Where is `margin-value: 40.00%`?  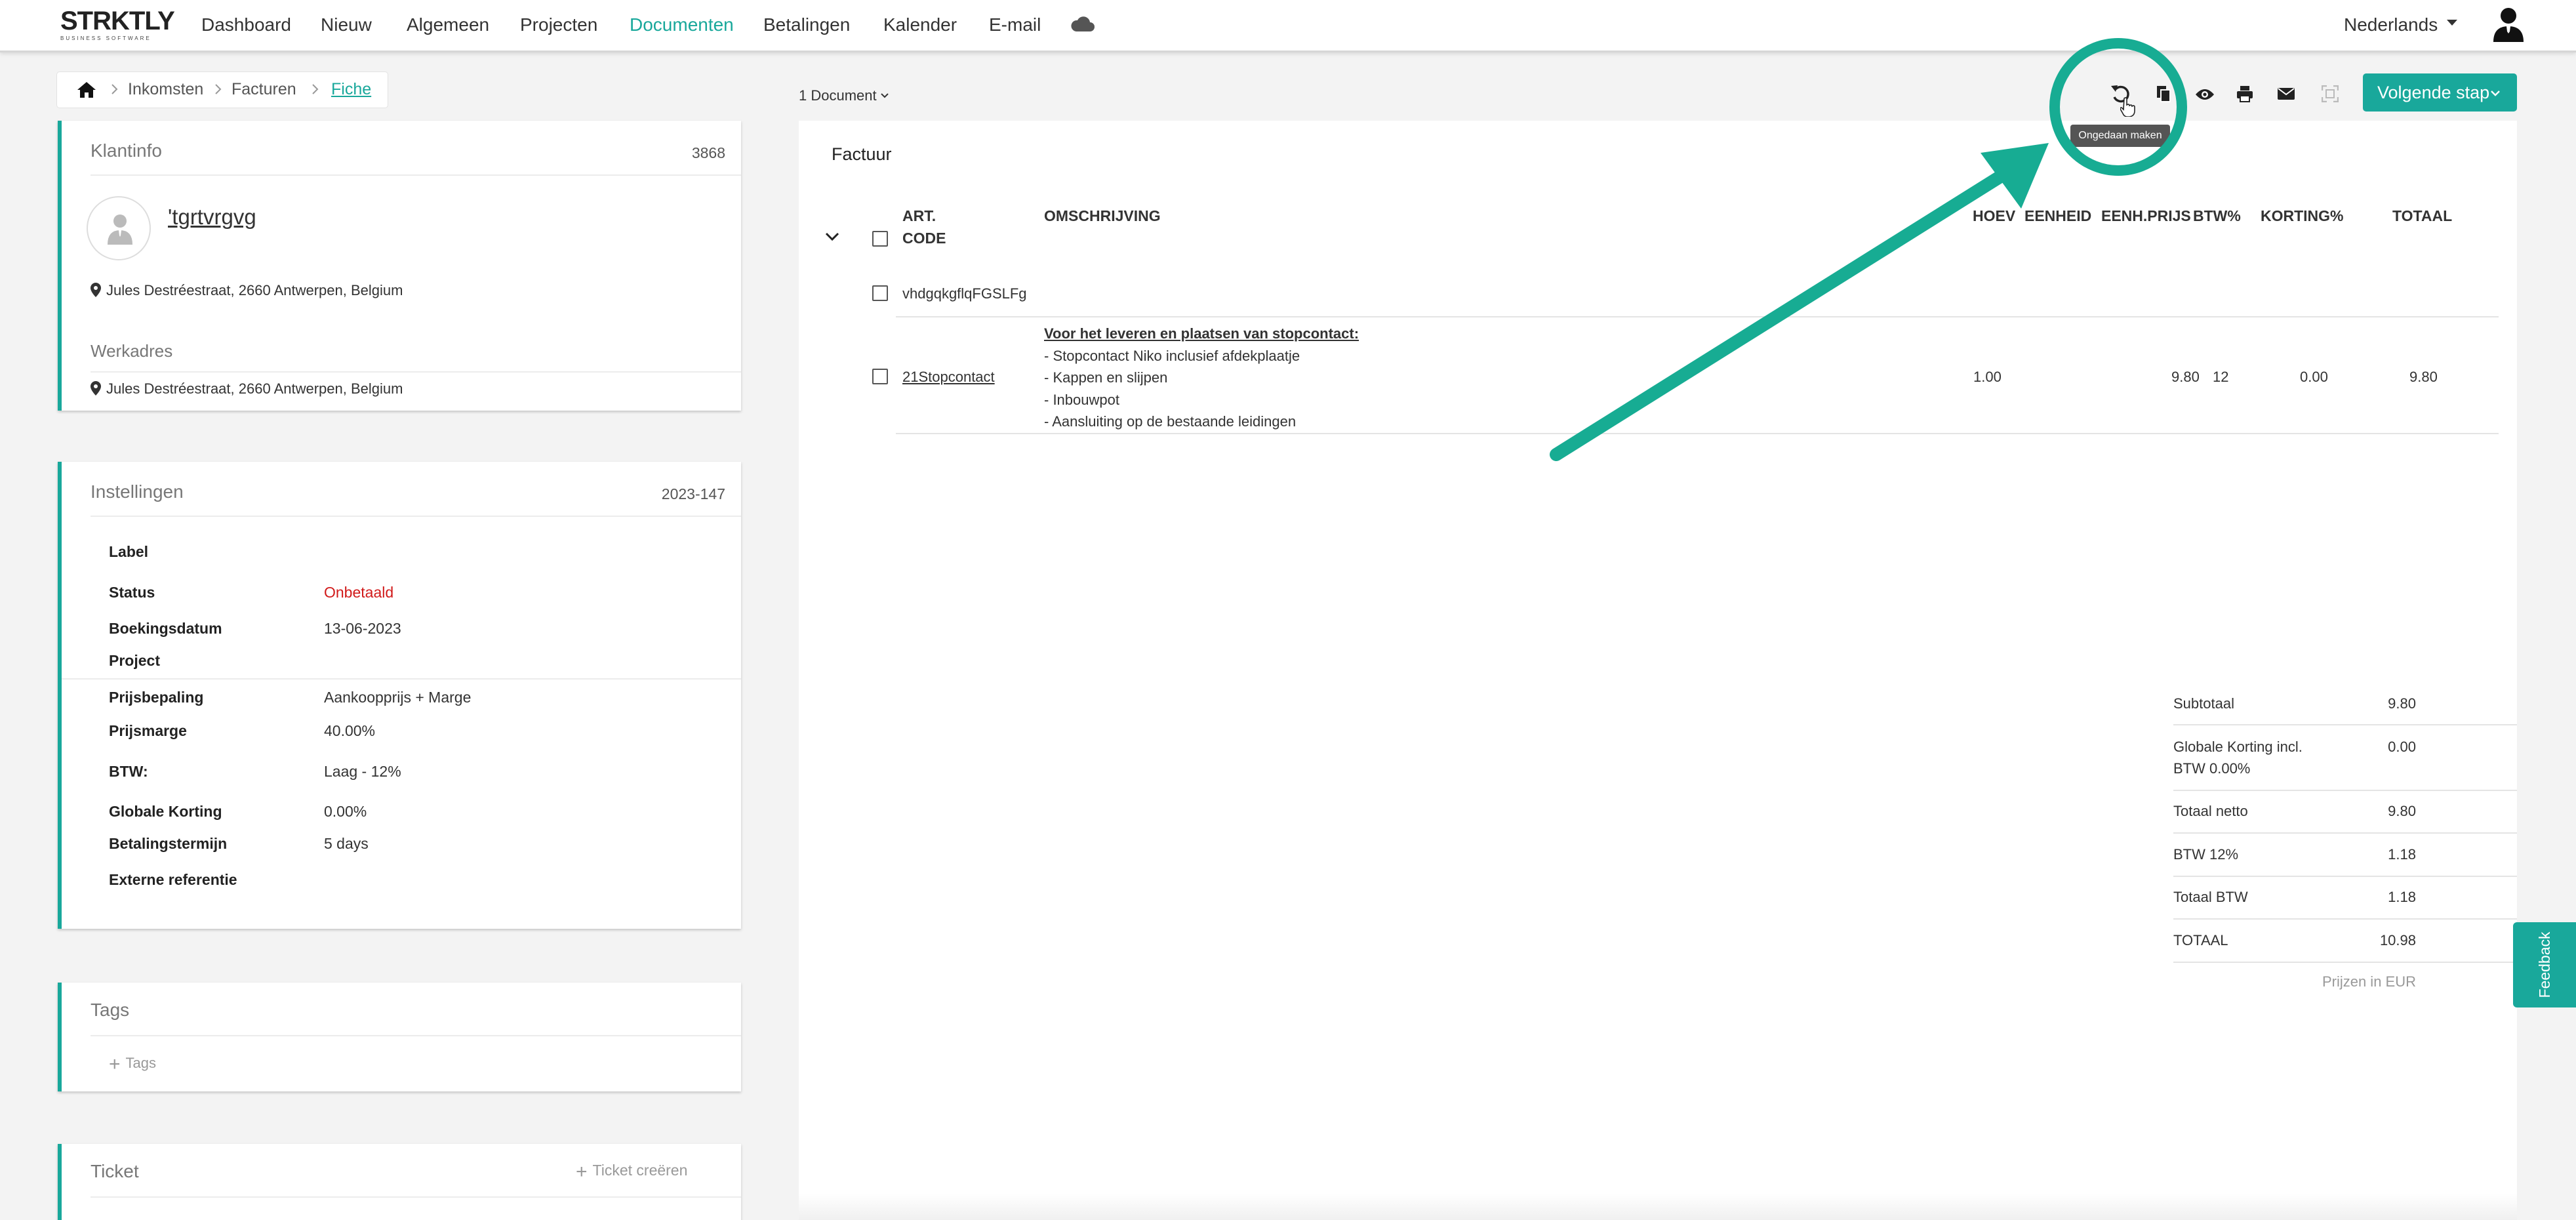
margin-value: 40.00% is located at coordinates (349, 731).